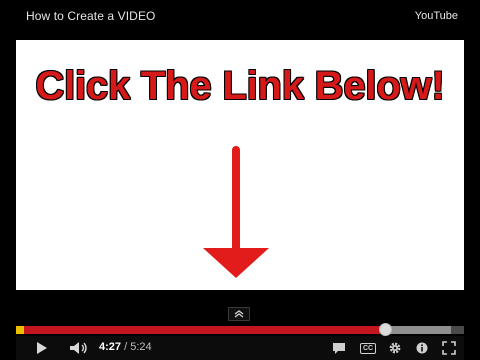 This screenshot has height=360, width=480. Describe the element at coordinates (240, 18) in the screenshot. I see `title-bar: How to Create a VIDEO YouTube` at that location.